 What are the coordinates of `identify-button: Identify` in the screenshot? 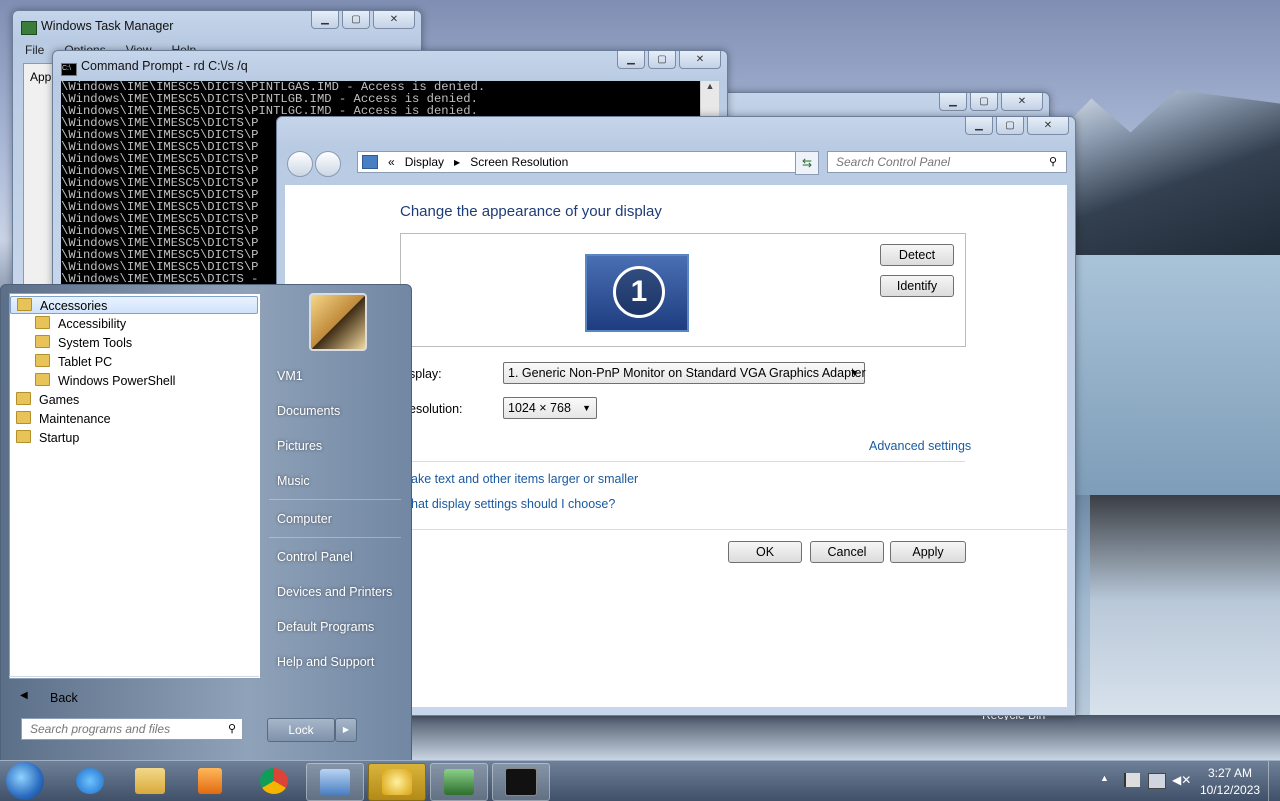 It's located at (917, 286).